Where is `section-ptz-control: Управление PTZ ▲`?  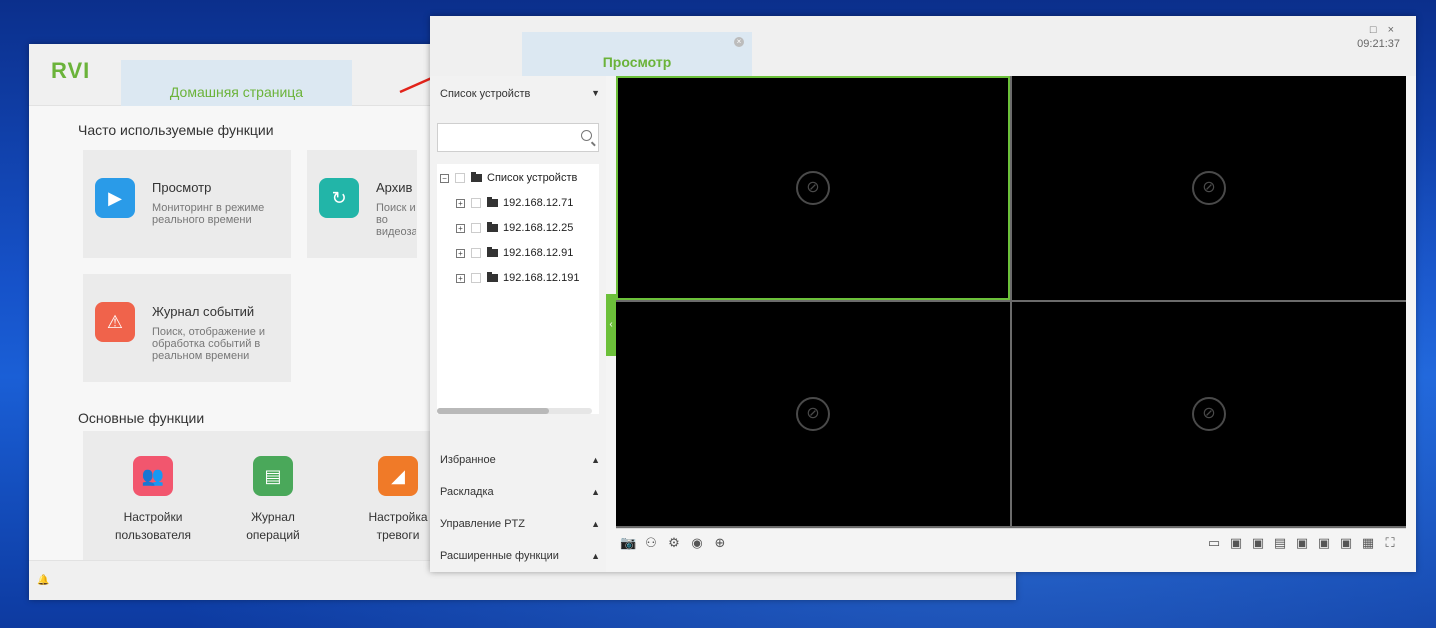
section-ptz-control: Управление PTZ ▲ is located at coordinates (520, 524).